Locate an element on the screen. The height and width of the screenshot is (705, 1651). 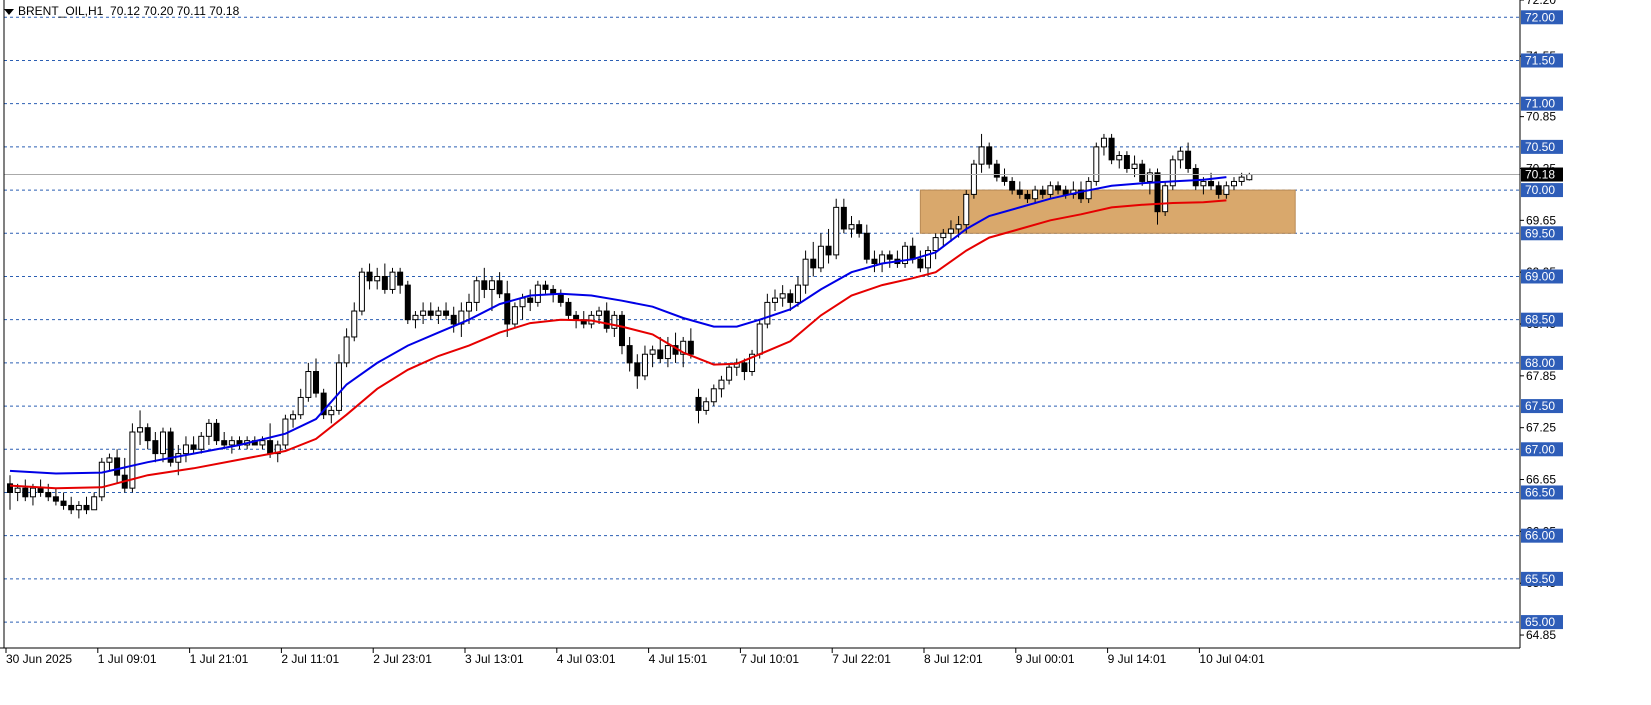
grid-price-label: 68.50 is located at coordinates (1540, 320).